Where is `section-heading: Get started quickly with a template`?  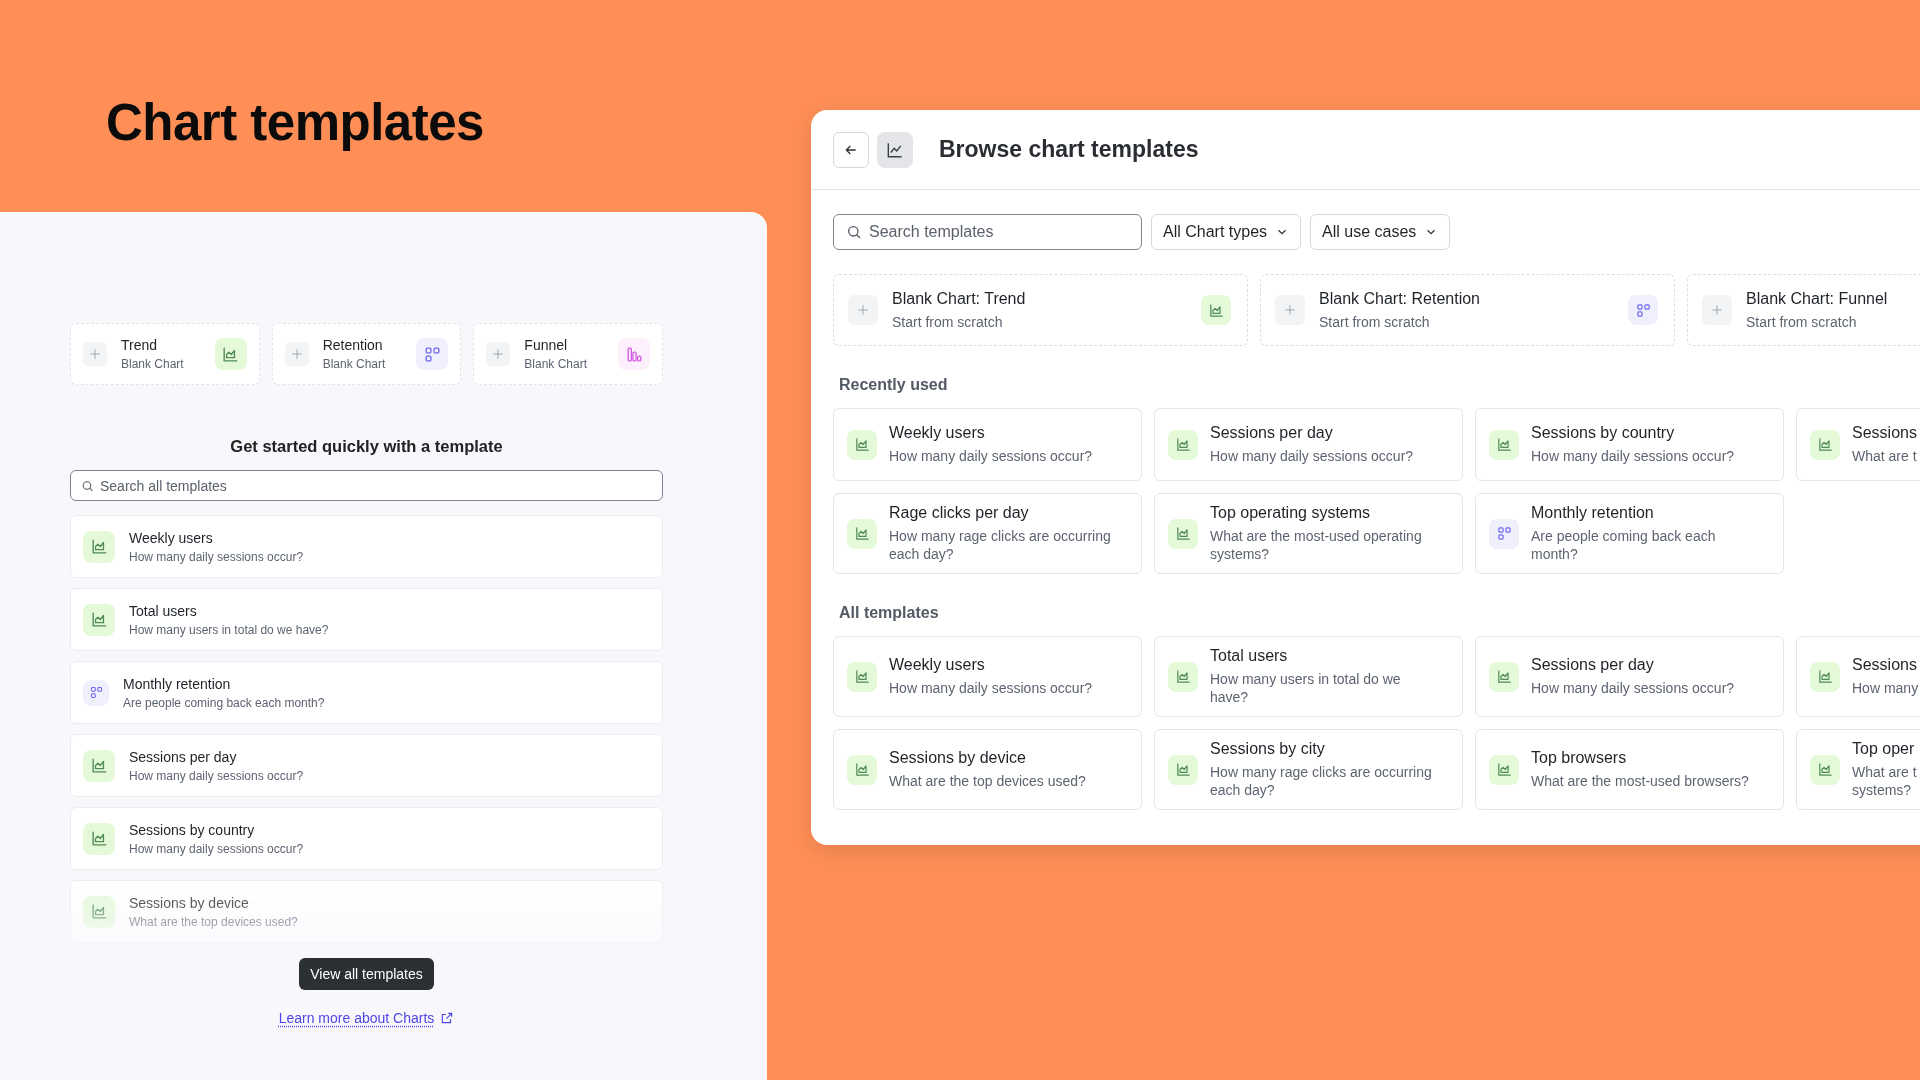 section-heading: Get started quickly with a template is located at coordinates (366, 446).